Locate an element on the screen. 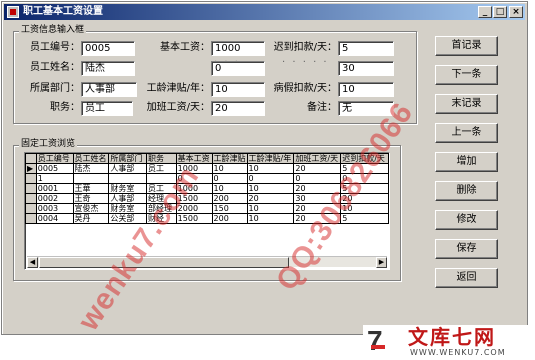  table-header: 职务 is located at coordinates (161, 158).